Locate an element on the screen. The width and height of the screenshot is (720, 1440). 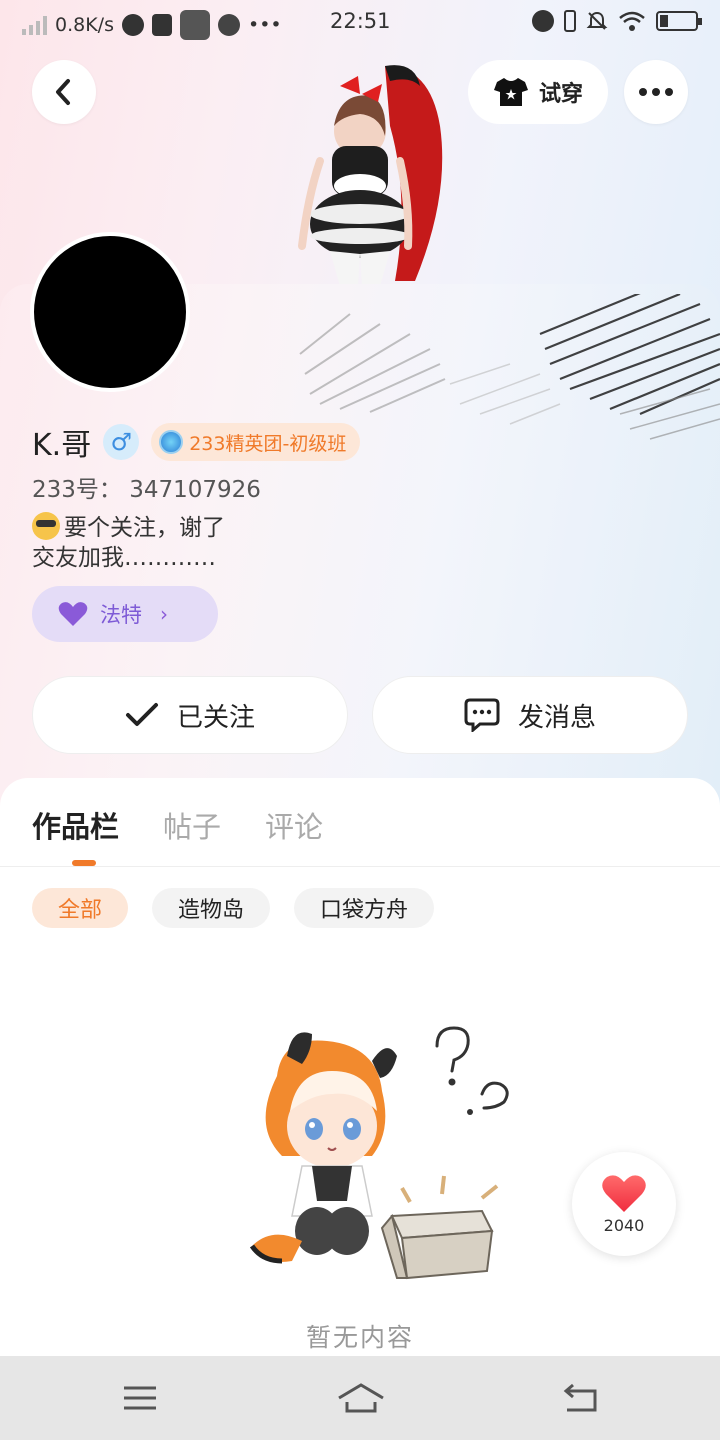
mute-bell-icon is located at coordinates (597, 20).